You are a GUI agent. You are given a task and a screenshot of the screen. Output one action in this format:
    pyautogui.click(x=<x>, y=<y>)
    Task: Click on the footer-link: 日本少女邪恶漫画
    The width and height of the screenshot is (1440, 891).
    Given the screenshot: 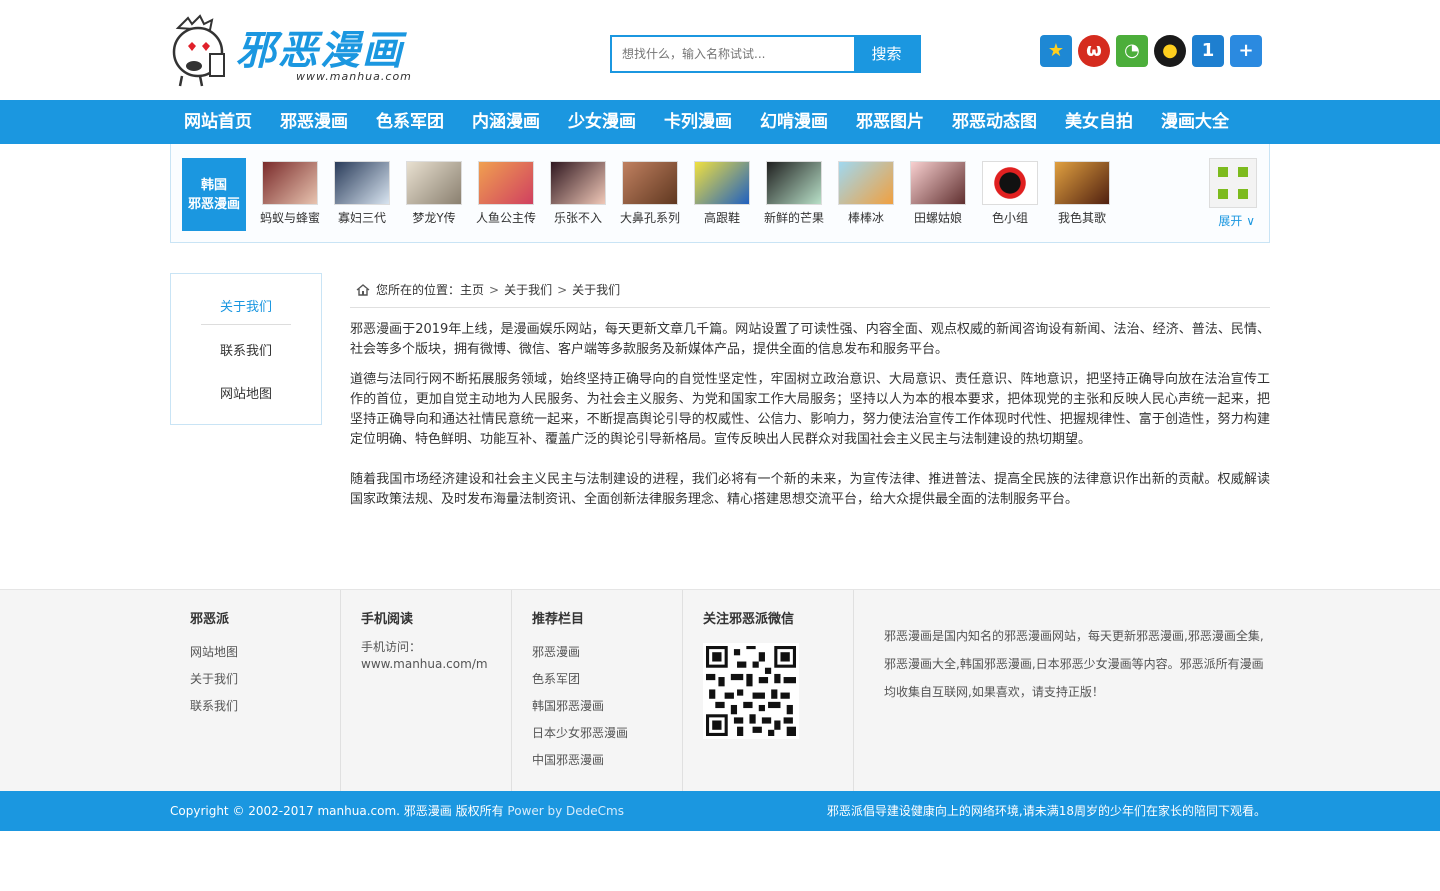 What is the action you would take?
    pyautogui.click(x=607, y=733)
    